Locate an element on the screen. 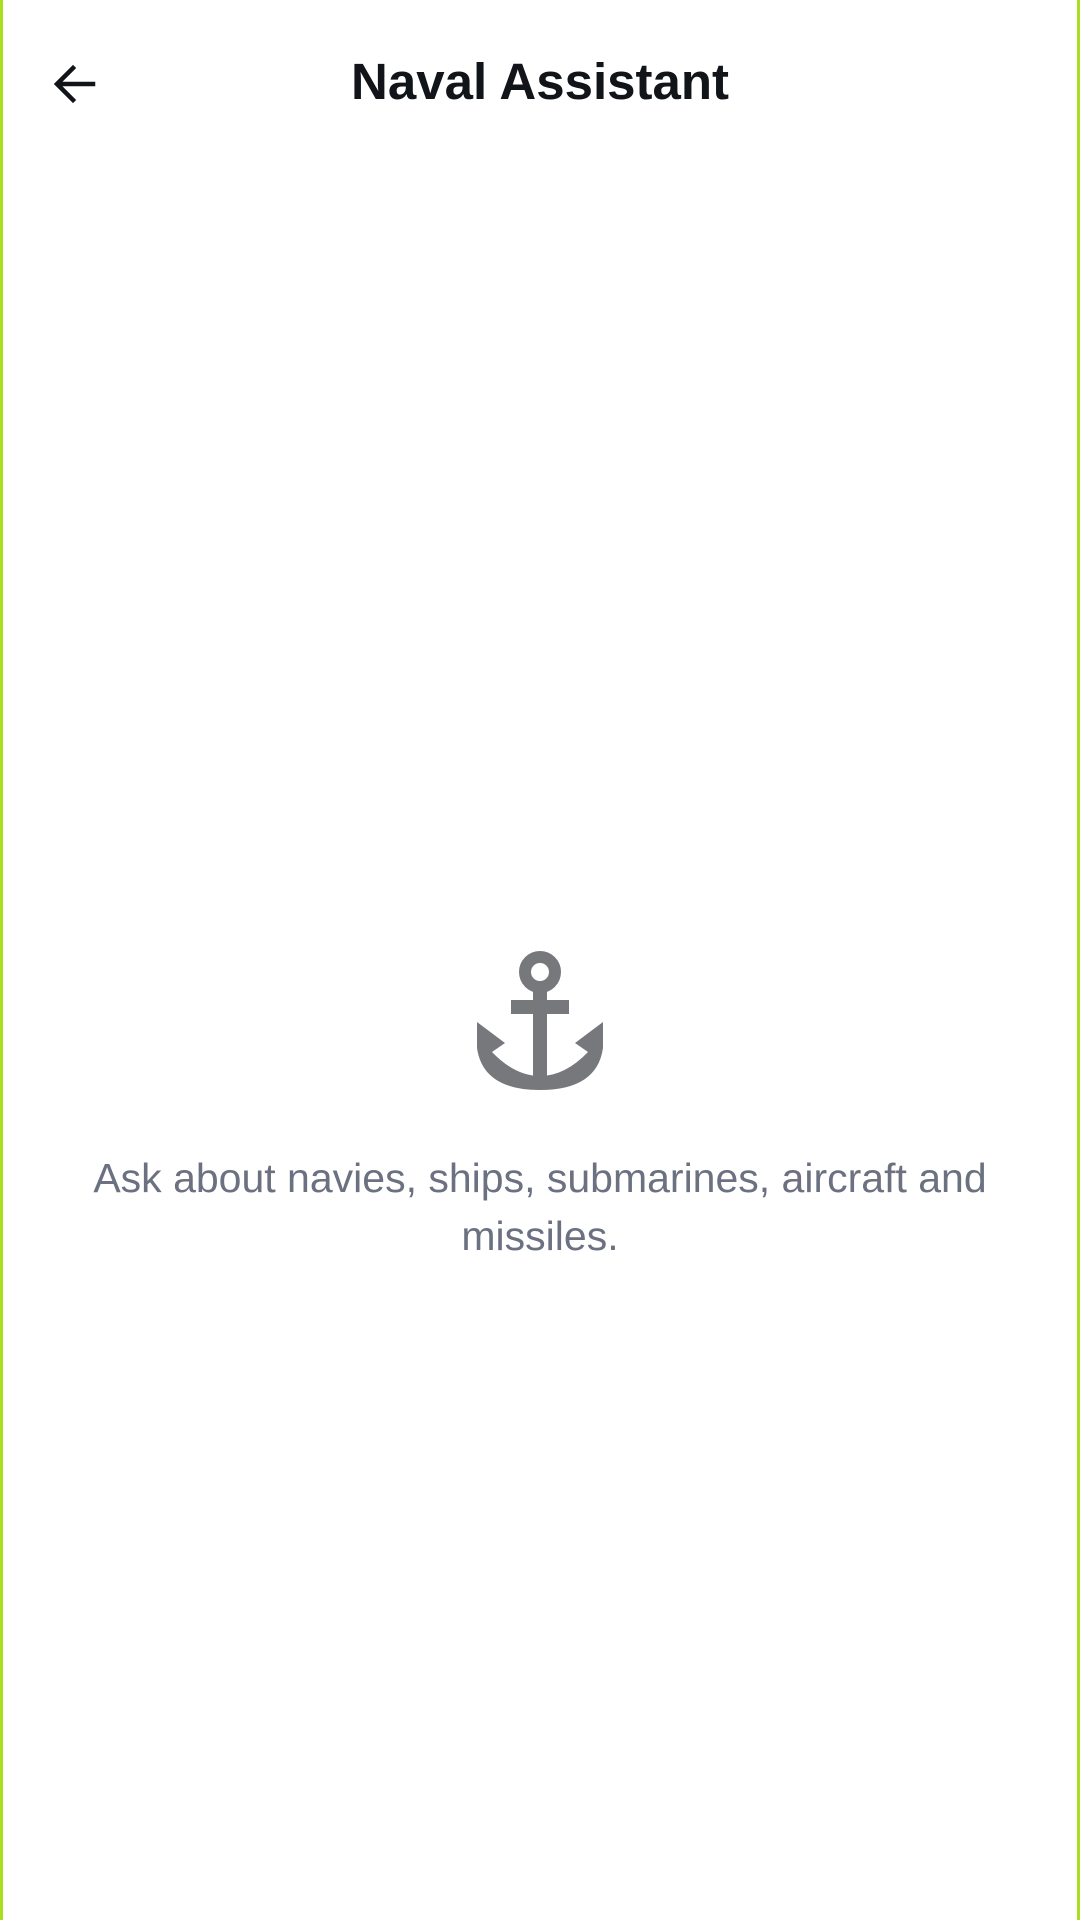  app-bar: Naval Assistant is located at coordinates (540, 82).